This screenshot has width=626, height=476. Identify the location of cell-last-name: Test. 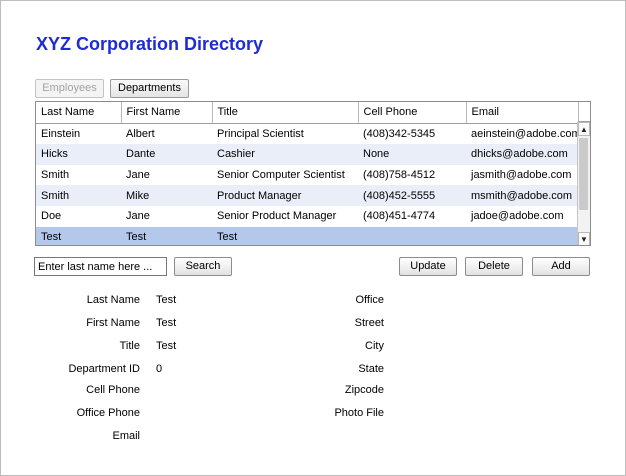
(78, 235).